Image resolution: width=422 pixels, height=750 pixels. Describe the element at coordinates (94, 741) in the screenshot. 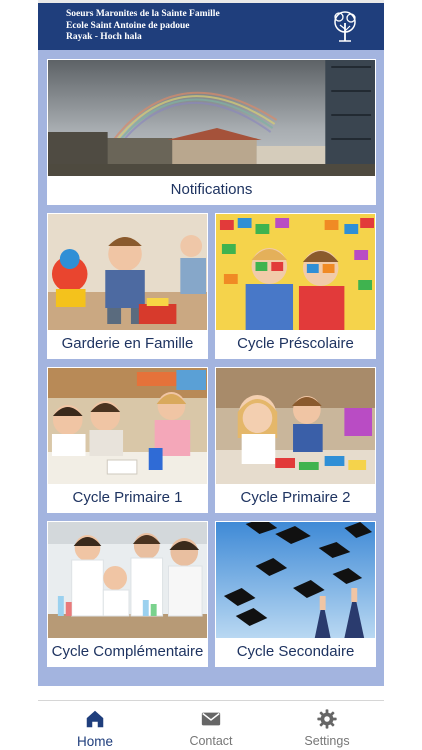

I see `nav-label-home: Home` at that location.